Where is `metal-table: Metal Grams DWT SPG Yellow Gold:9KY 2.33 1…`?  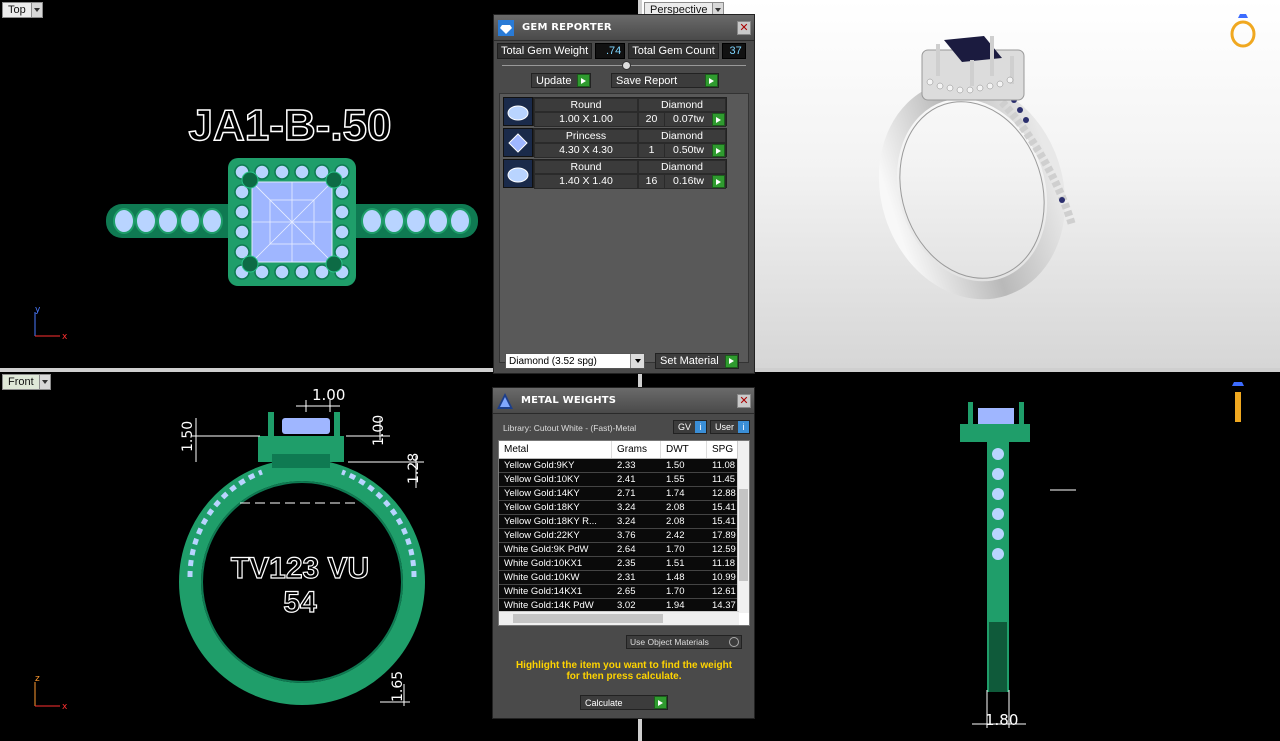
metal-table: Metal Grams DWT SPG Yellow Gold:9KY 2.33 1… is located at coordinates (624, 533).